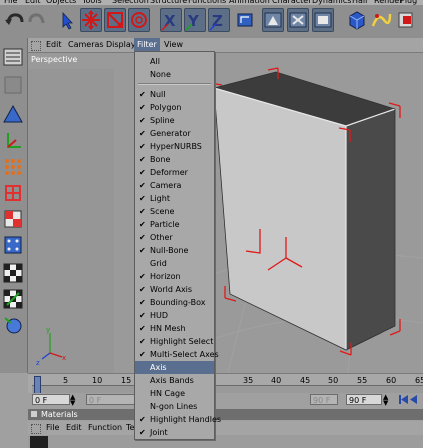  Describe the element at coordinates (159, 432) in the screenshot. I see `filter-item-label: Joint` at that location.